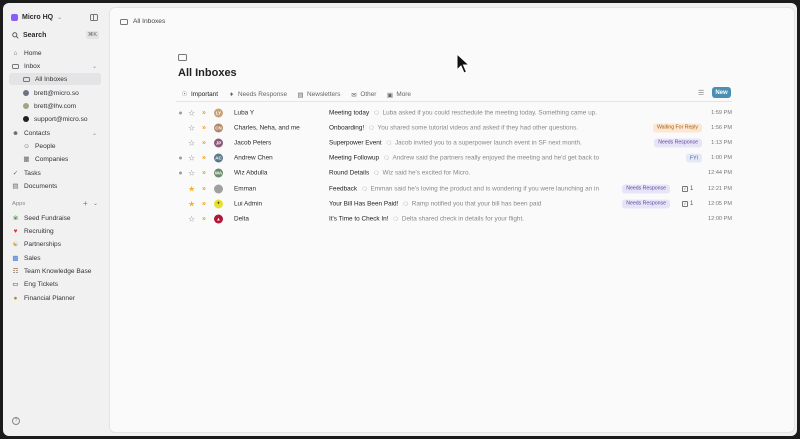 This screenshot has height=439, width=800. What do you see at coordinates (218, 204) in the screenshot?
I see `avatar: ✈` at bounding box center [218, 204].